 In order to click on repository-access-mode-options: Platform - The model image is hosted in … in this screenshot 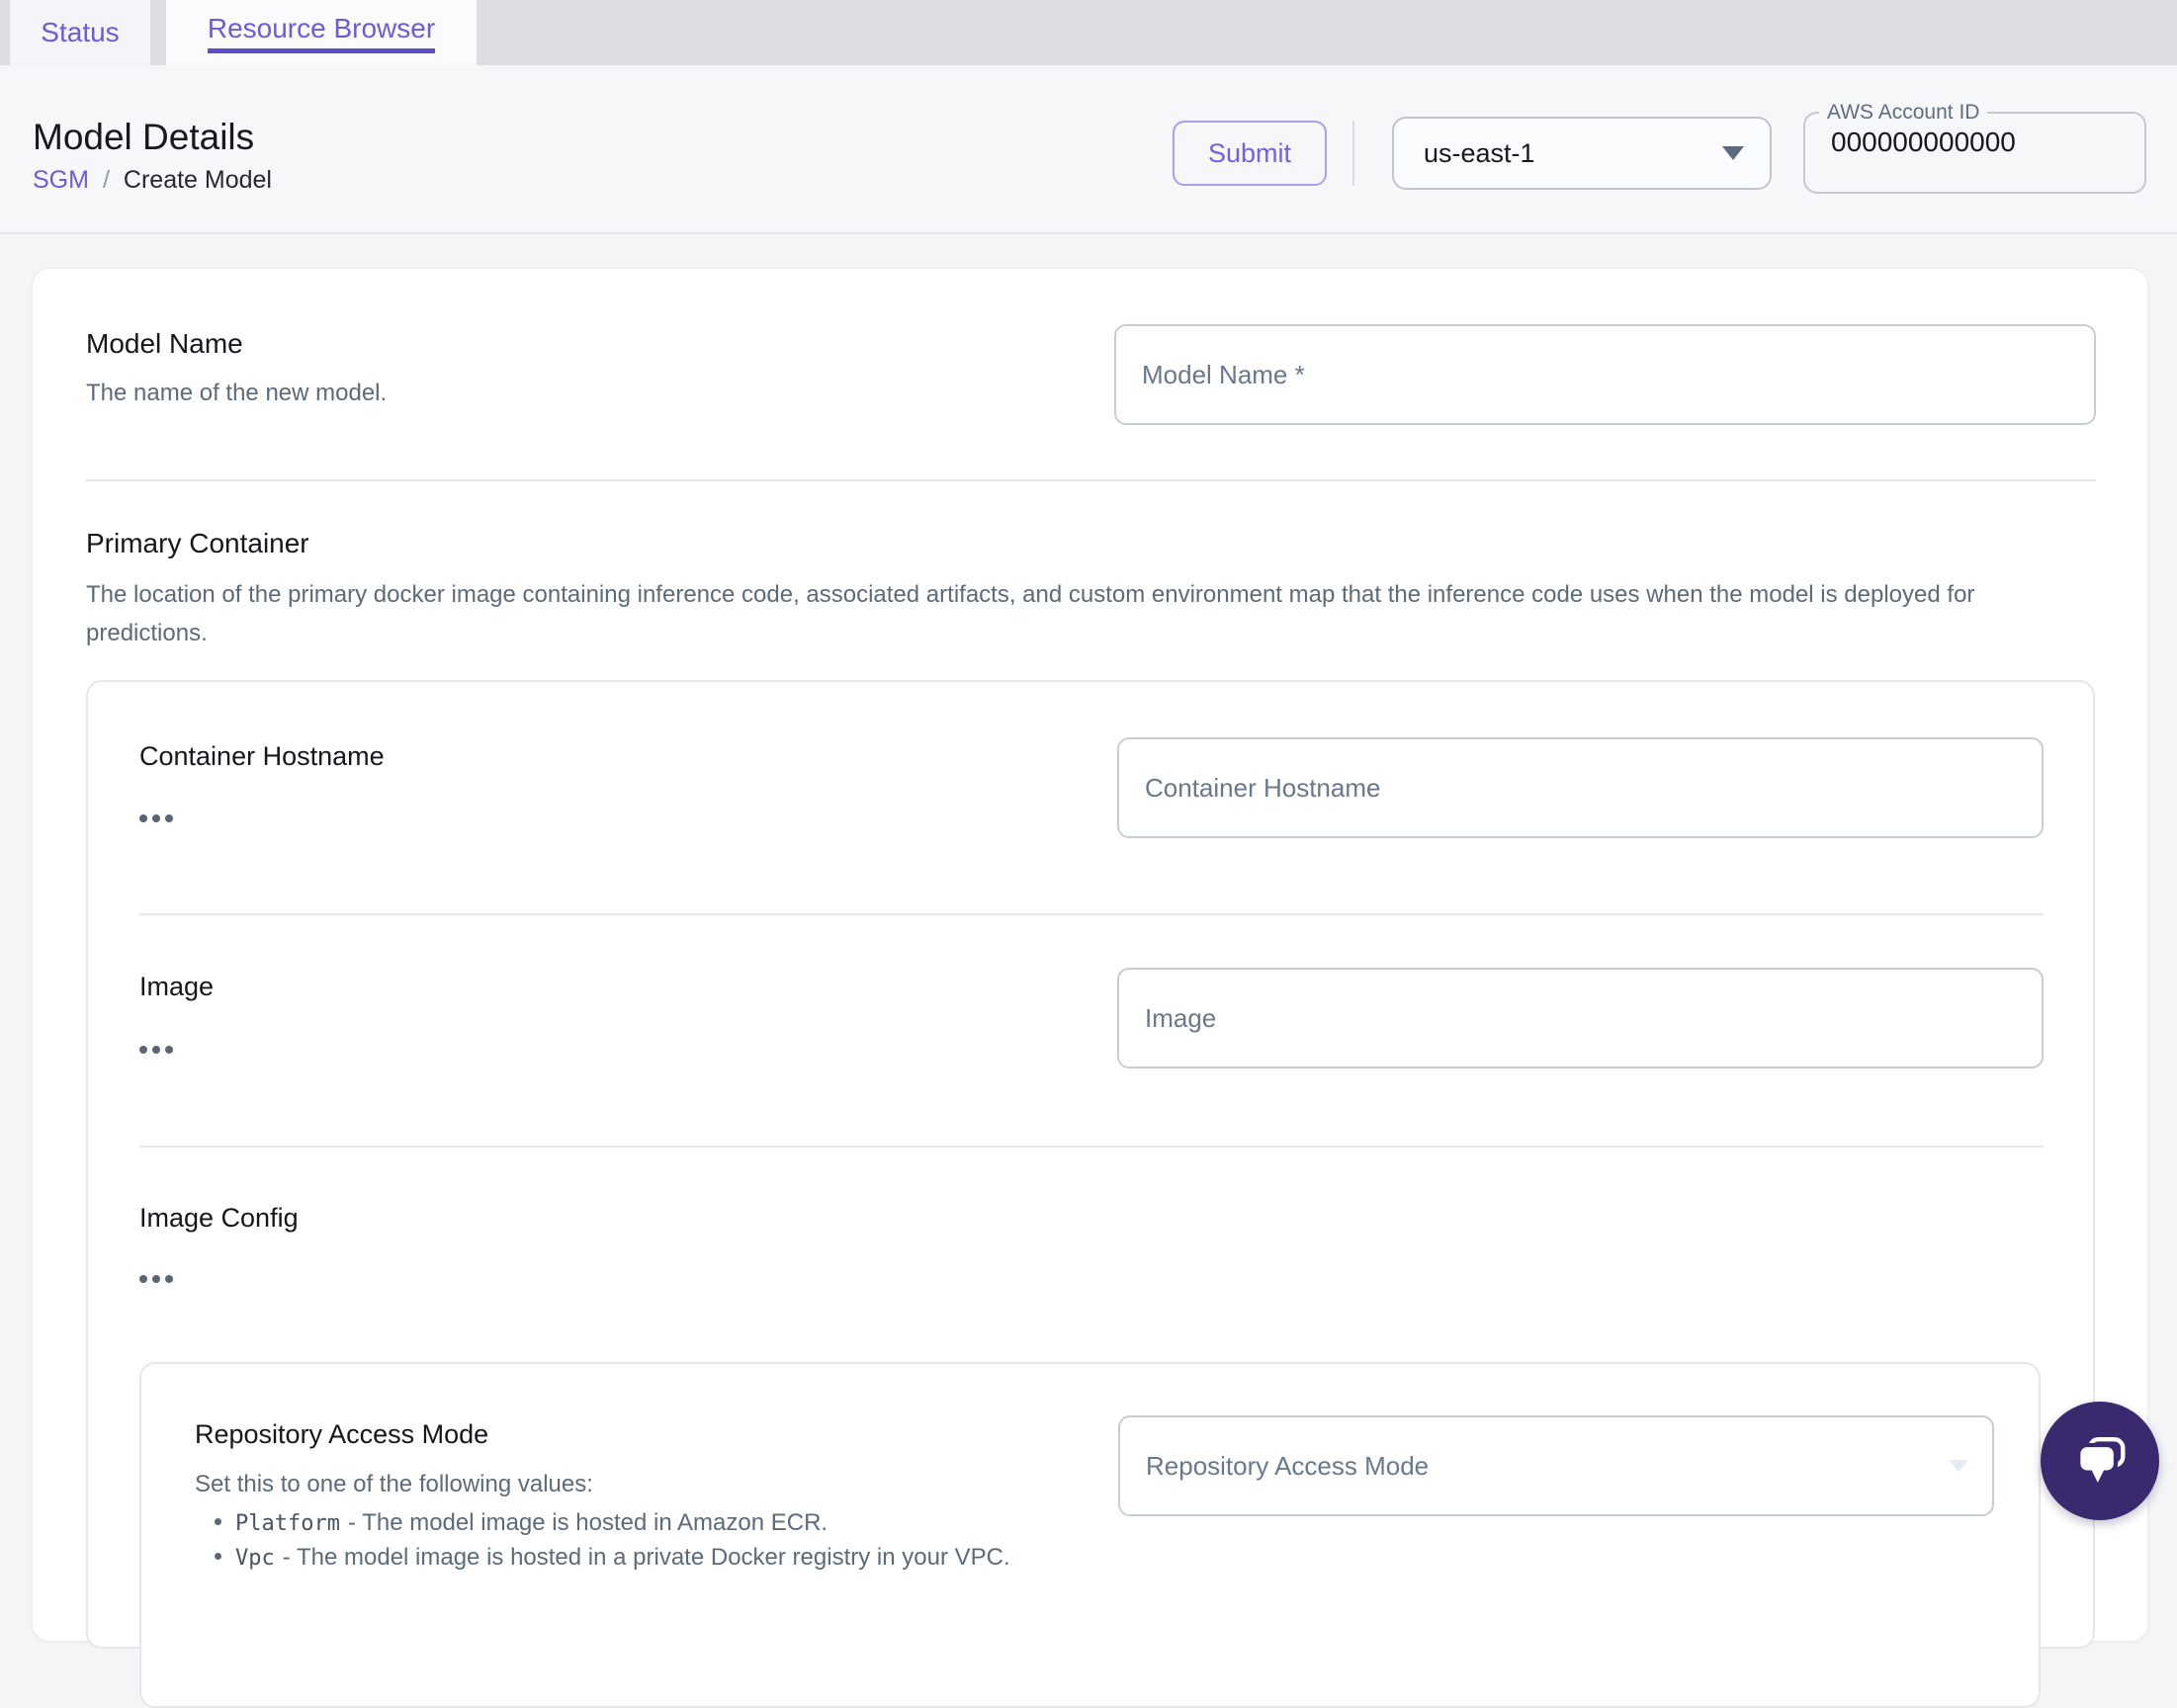, I will do `click(613, 1541)`.